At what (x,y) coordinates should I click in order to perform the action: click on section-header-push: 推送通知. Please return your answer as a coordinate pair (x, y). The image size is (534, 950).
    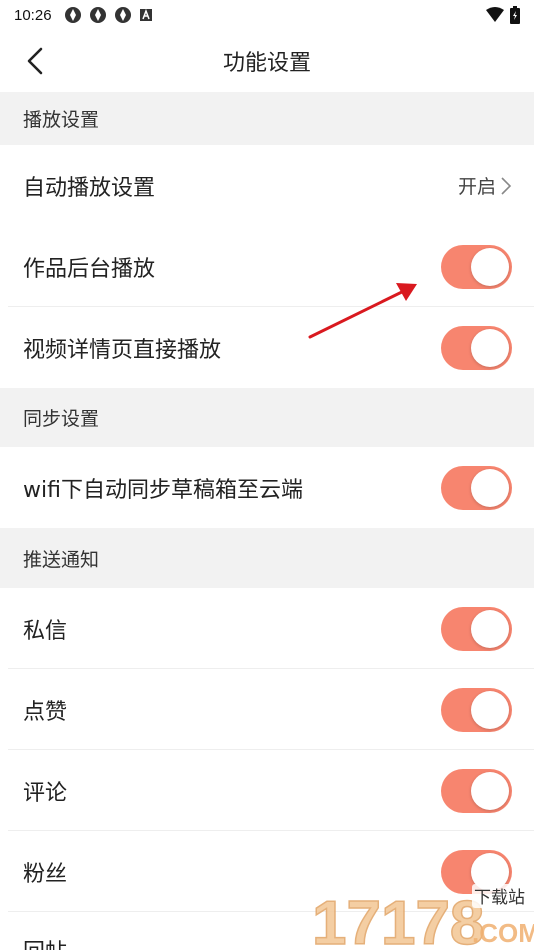
    Looking at the image, I should click on (267, 558).